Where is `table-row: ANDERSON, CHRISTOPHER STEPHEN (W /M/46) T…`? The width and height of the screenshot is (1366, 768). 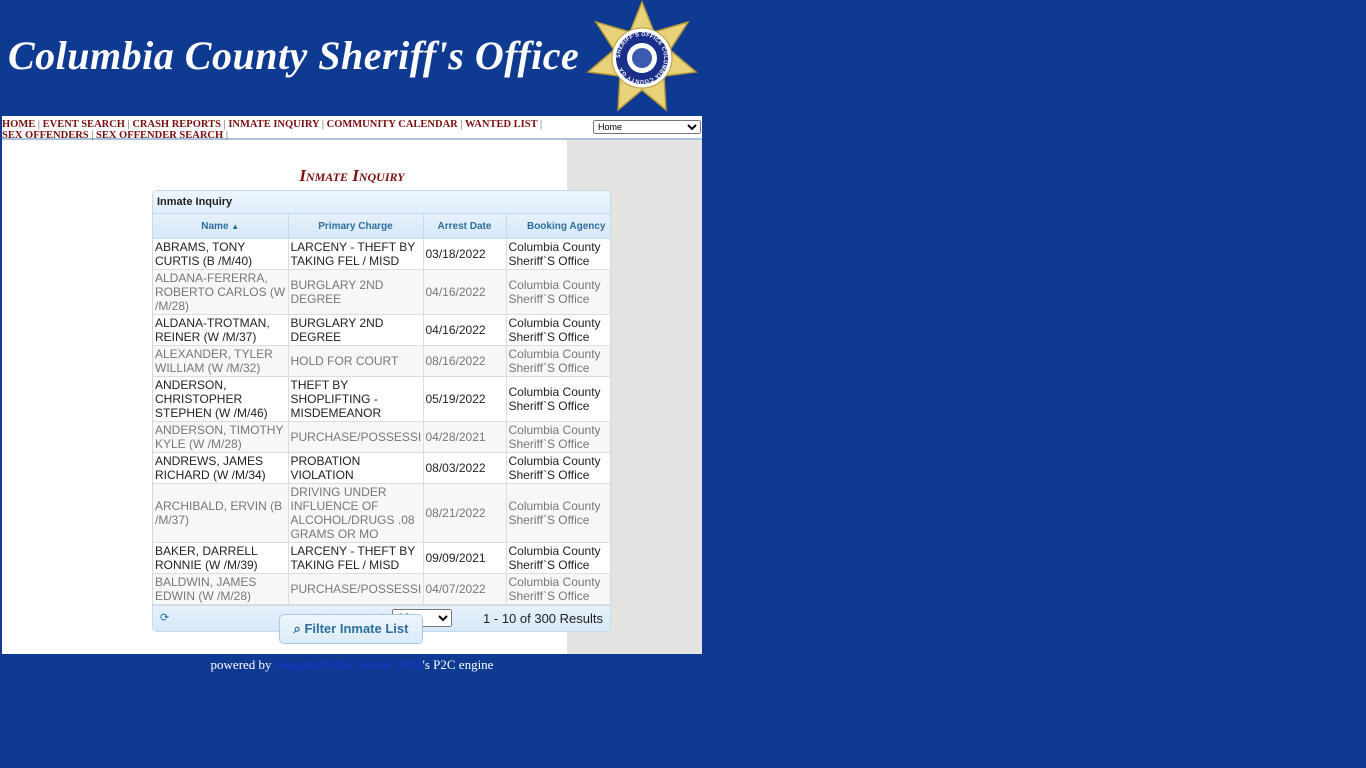 table-row: ANDERSON, CHRISTOPHER STEPHEN (W /M/46) T… is located at coordinates (381, 399).